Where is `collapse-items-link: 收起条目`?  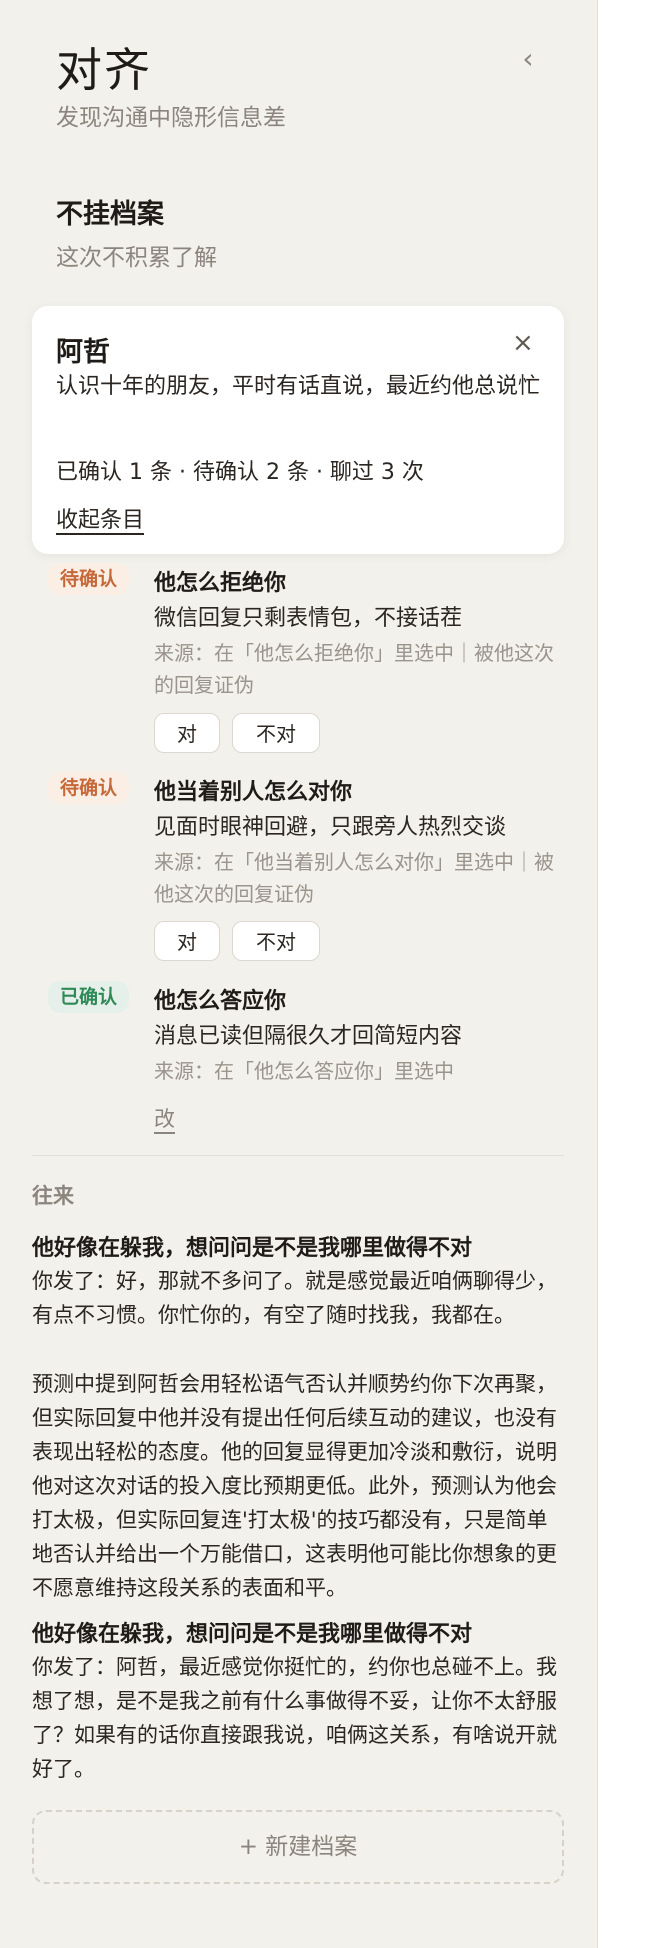 collapse-items-link: 收起条目 is located at coordinates (100, 518).